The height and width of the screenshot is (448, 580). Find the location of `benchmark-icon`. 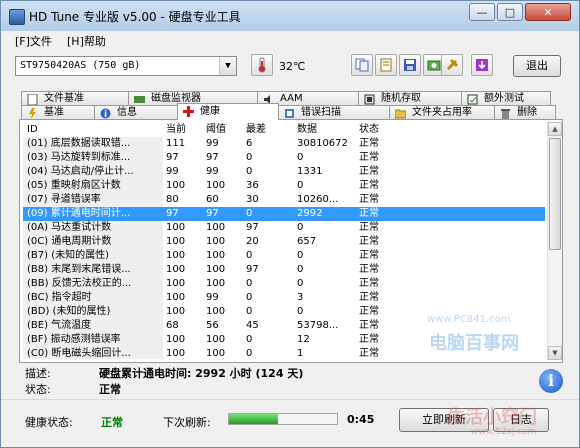

benchmark-icon is located at coordinates (32, 113).